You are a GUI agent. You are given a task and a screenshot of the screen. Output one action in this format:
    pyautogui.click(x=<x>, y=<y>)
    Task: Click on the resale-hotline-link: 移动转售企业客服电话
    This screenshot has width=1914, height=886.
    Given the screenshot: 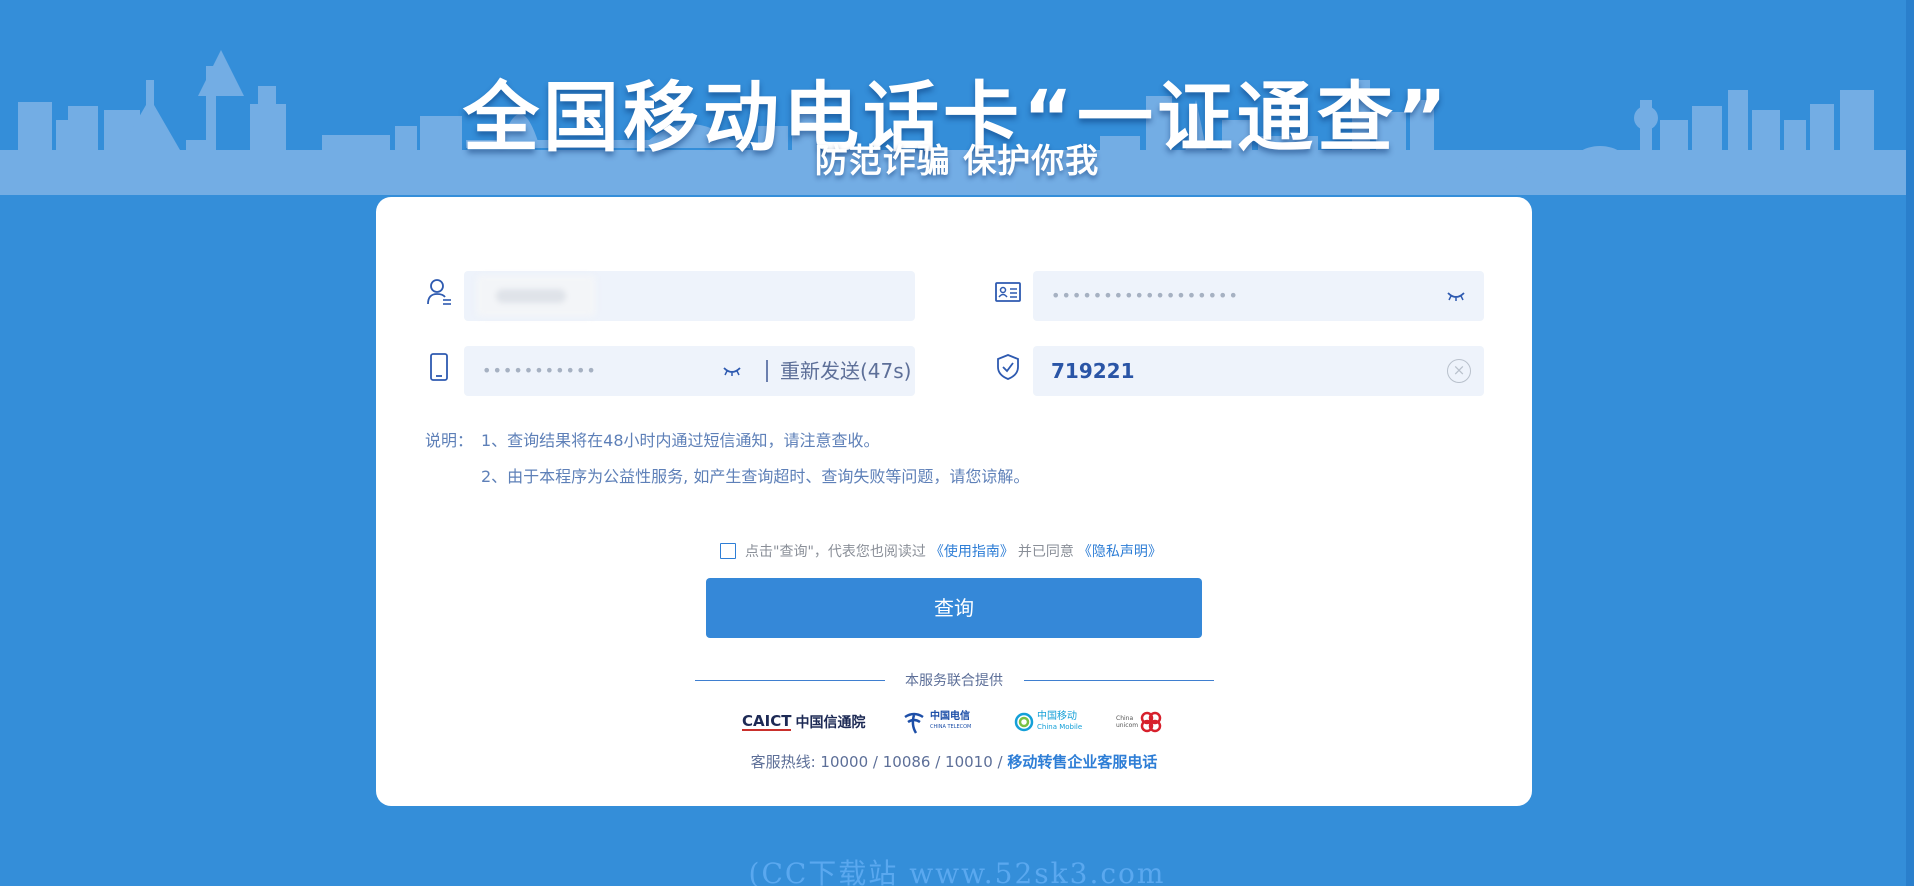 What is the action you would take?
    pyautogui.click(x=1082, y=762)
    